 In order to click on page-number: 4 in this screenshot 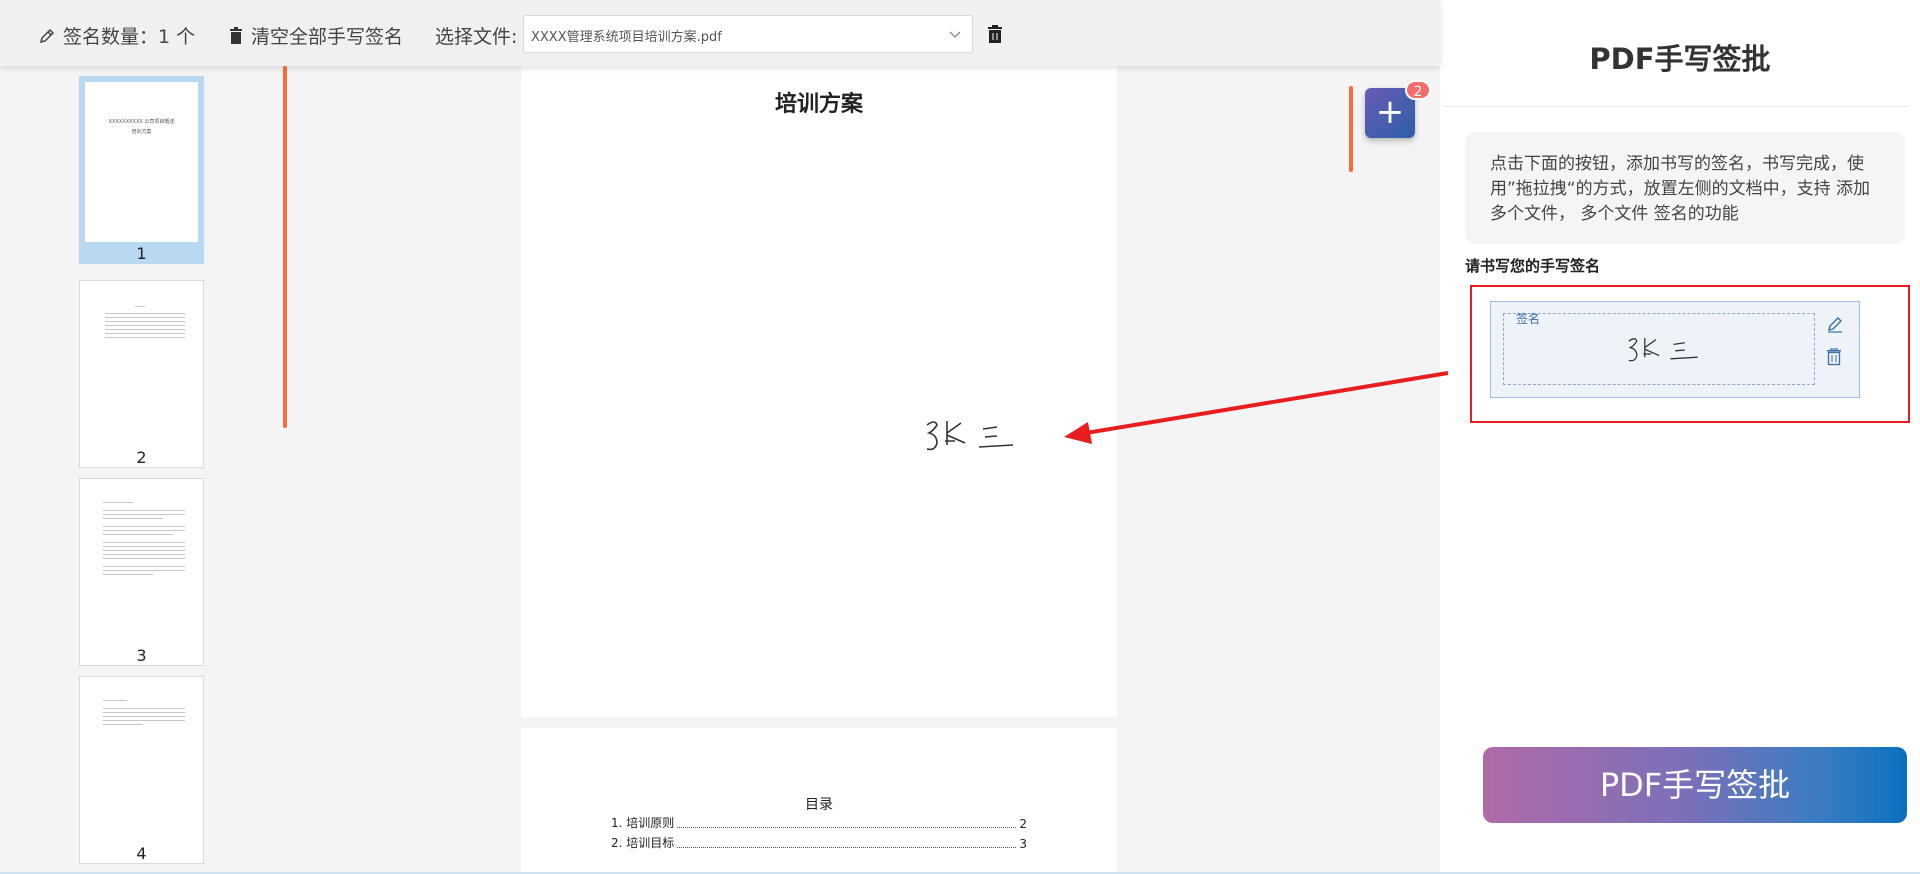, I will do `click(141, 853)`.